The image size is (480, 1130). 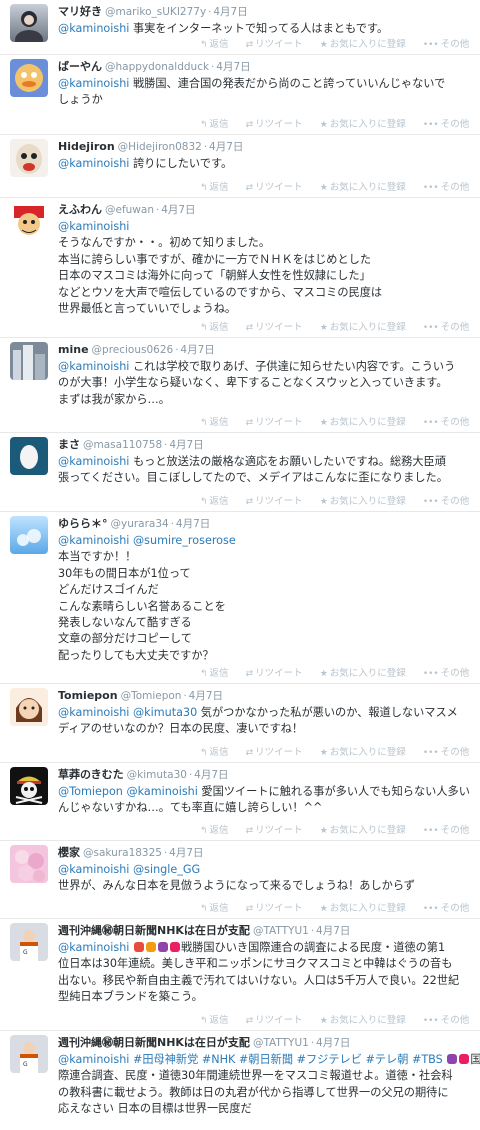 I want to click on author-handle: @efuwan, so click(x=129, y=210).